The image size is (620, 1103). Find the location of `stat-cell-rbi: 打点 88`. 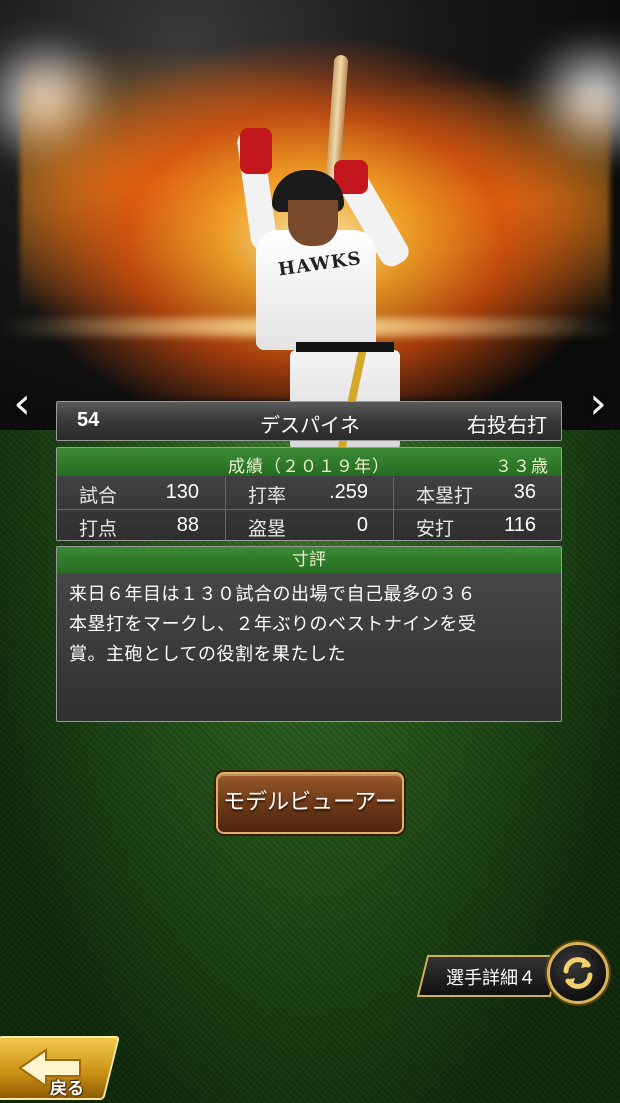

stat-cell-rbi: 打点 88 is located at coordinates (141, 525).